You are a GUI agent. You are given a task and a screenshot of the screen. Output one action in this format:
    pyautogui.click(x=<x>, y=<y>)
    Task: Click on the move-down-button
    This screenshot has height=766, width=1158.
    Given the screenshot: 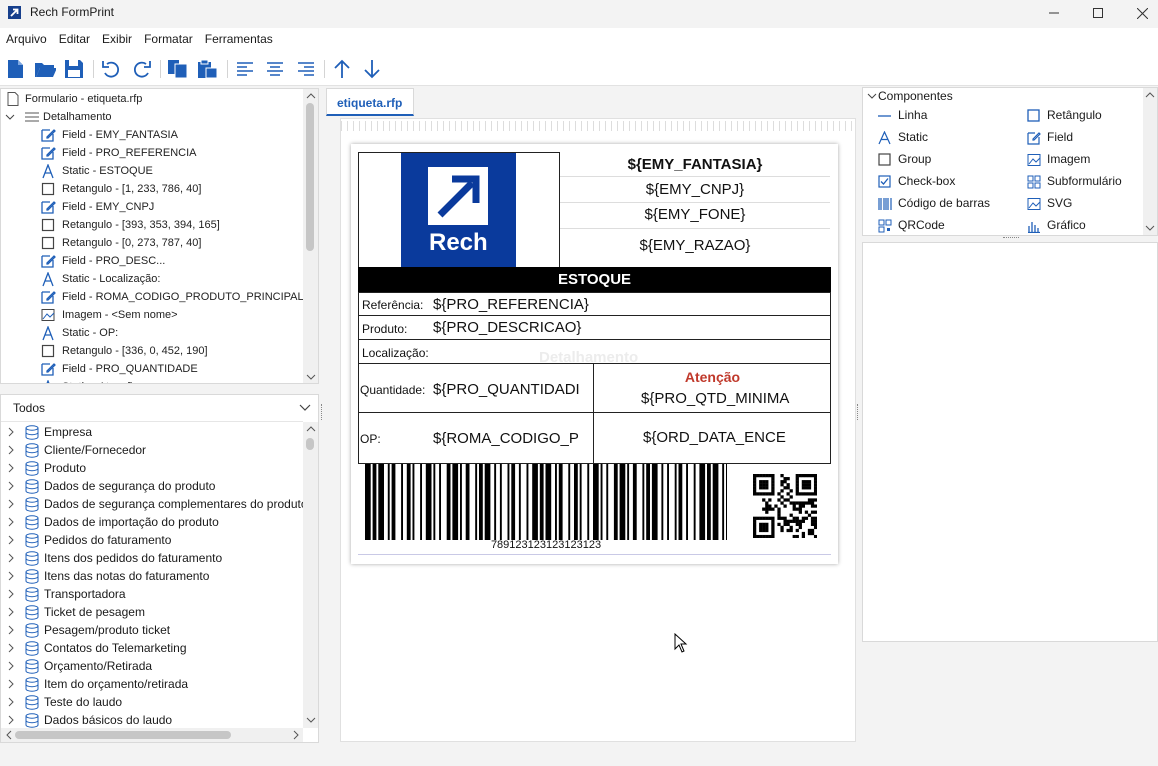 What is the action you would take?
    pyautogui.click(x=372, y=69)
    